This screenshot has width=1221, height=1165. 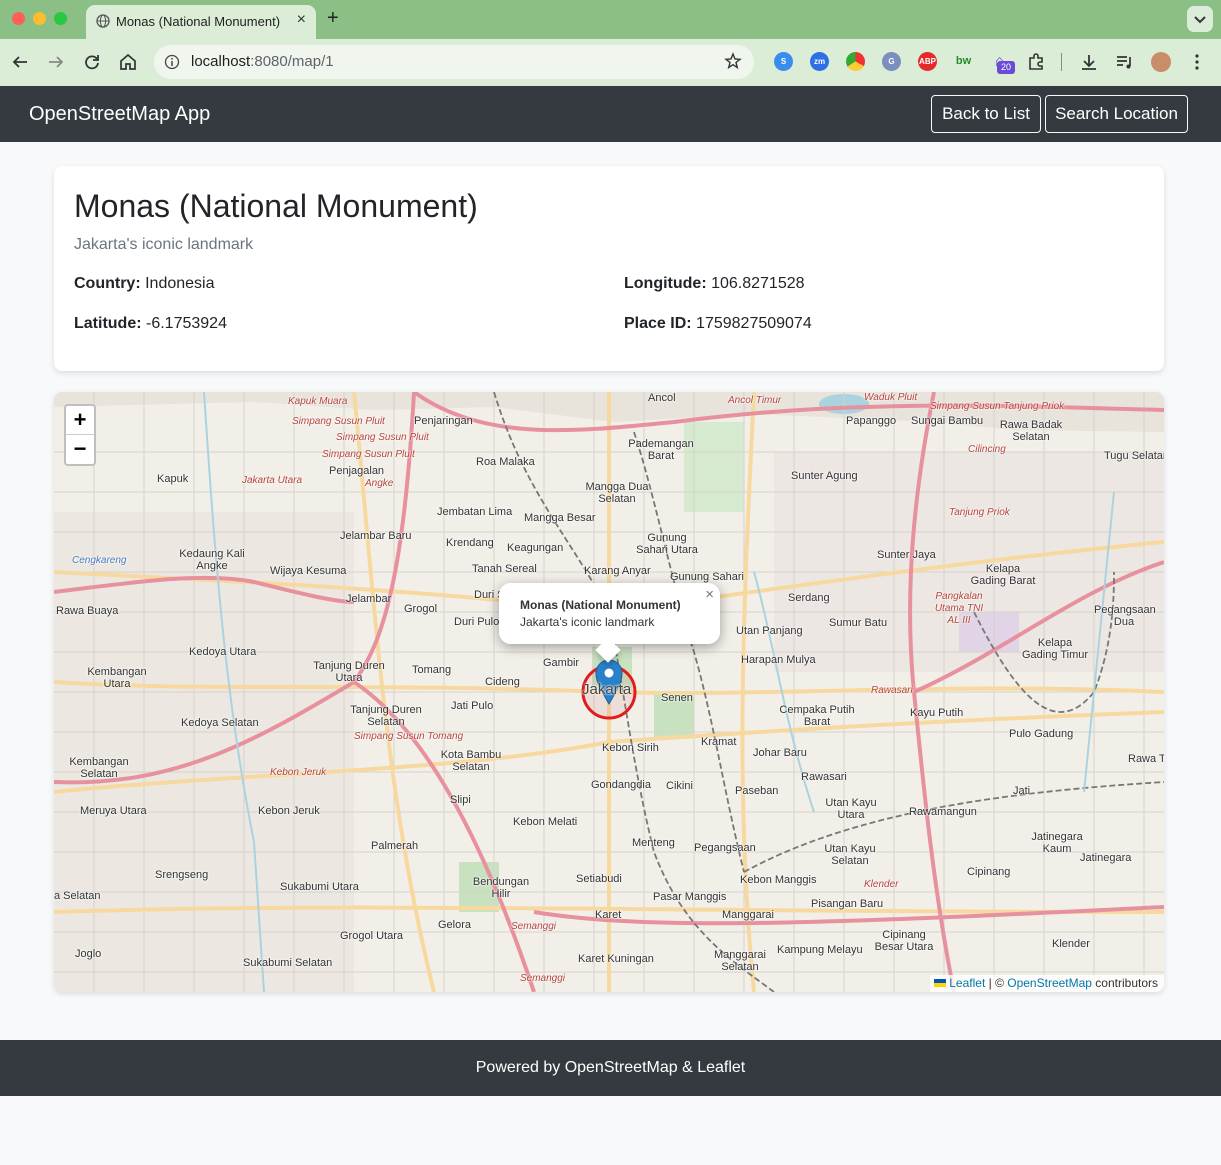 What do you see at coordinates (1031, 431) in the screenshot?
I see `map-label: Rawa Badak Selatan` at bounding box center [1031, 431].